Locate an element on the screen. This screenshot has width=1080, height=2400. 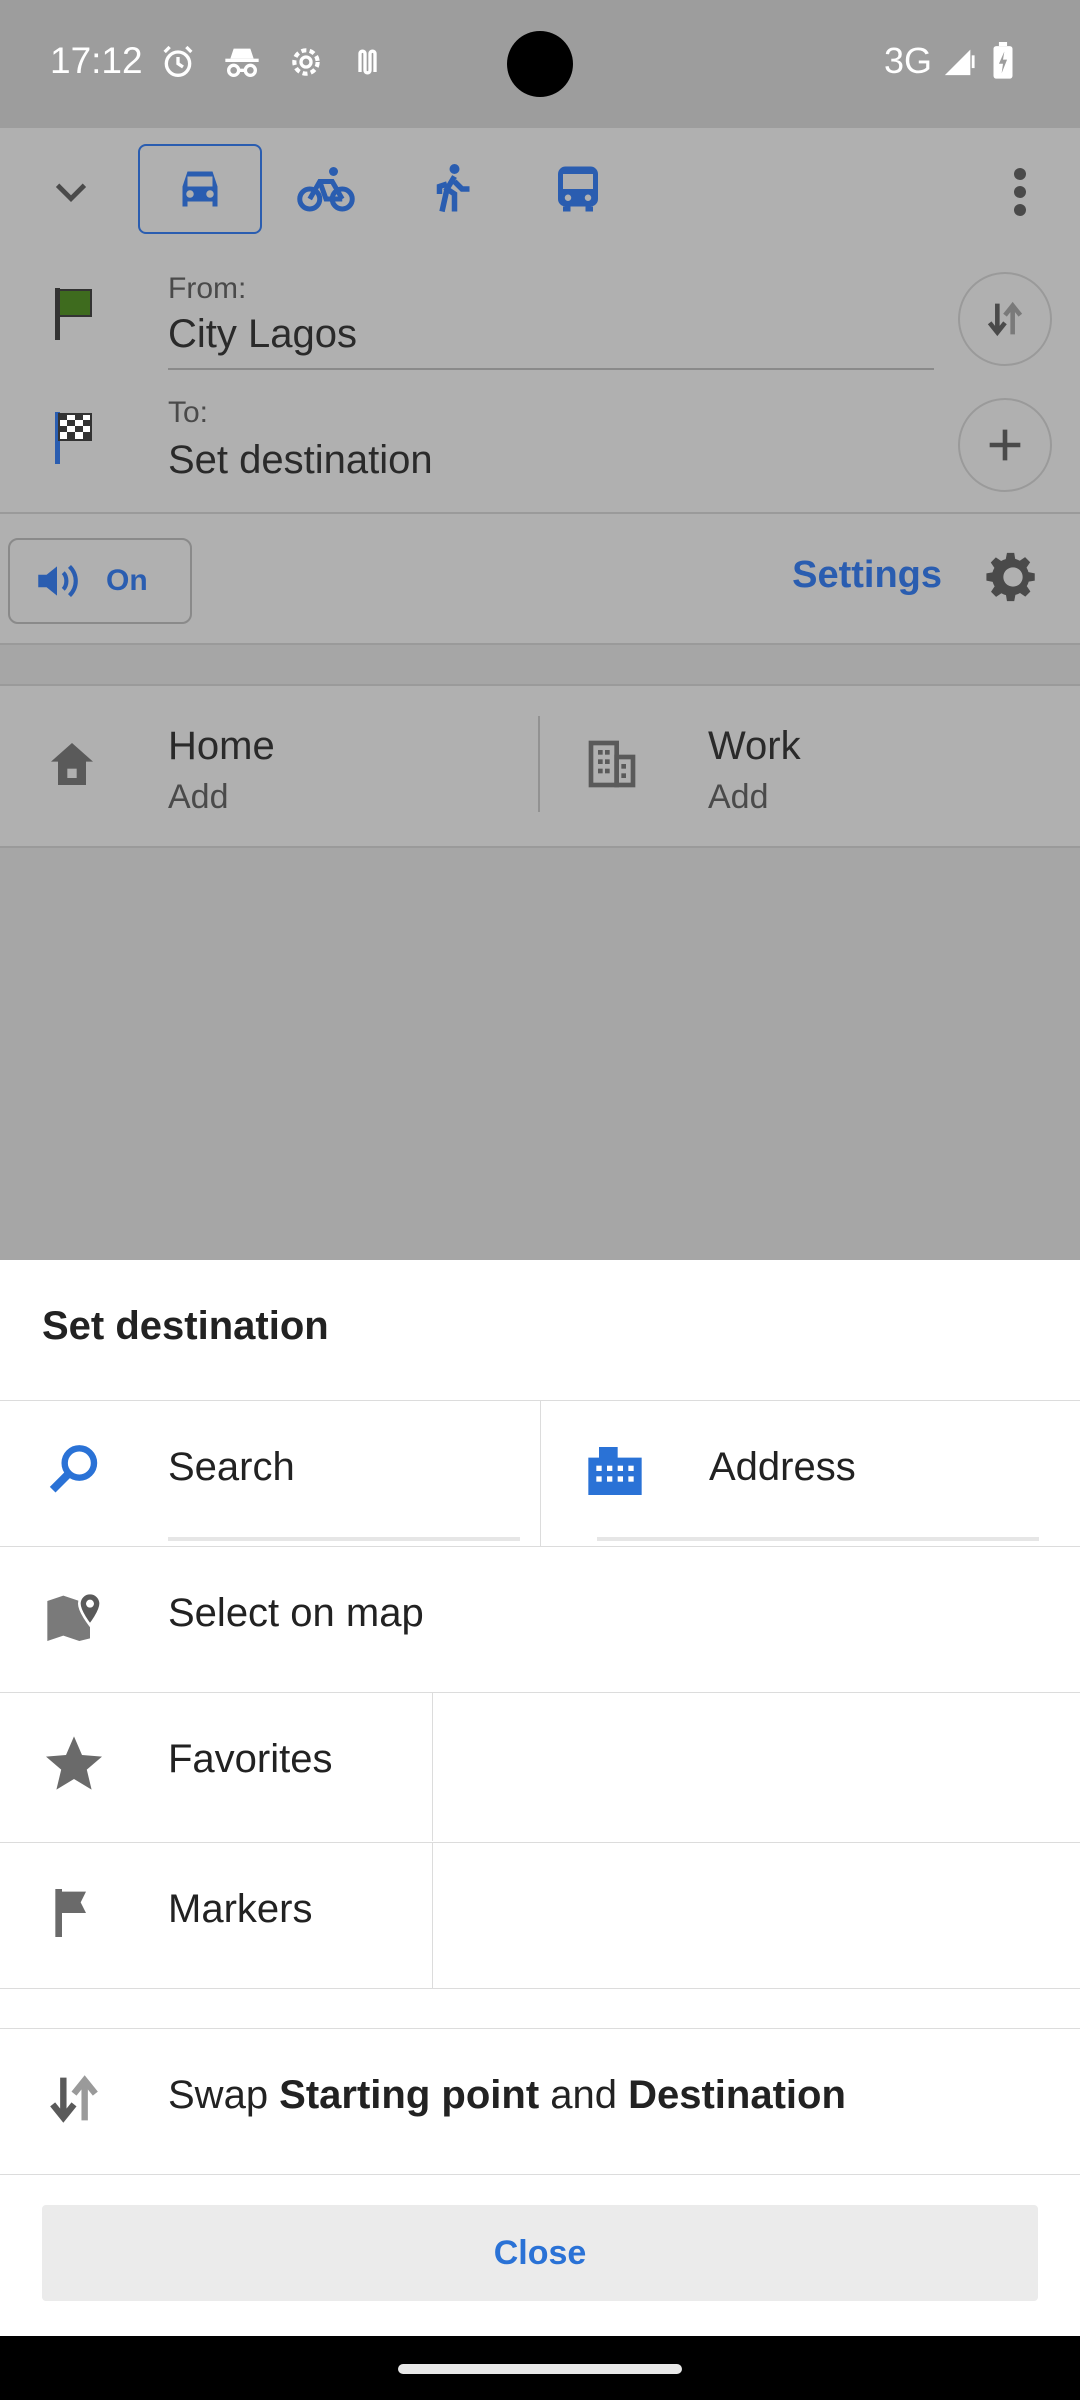
navigation-bar is located at coordinates (540, 2368).